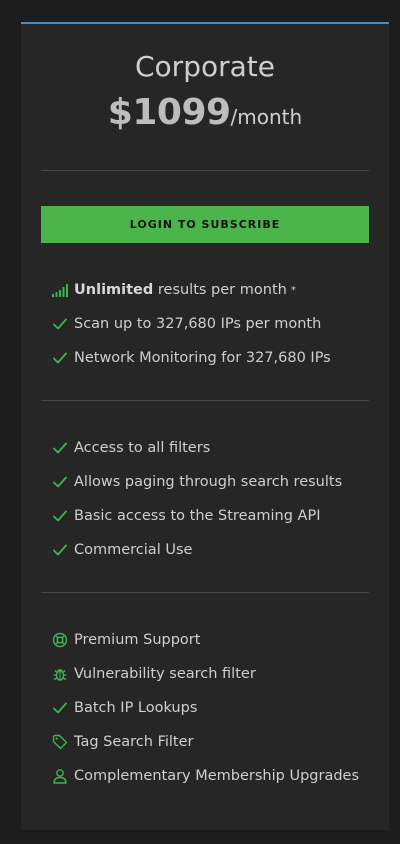 This screenshot has width=400, height=844. I want to click on feature-text: Network Monitoring for 327,680 IPs, so click(202, 358).